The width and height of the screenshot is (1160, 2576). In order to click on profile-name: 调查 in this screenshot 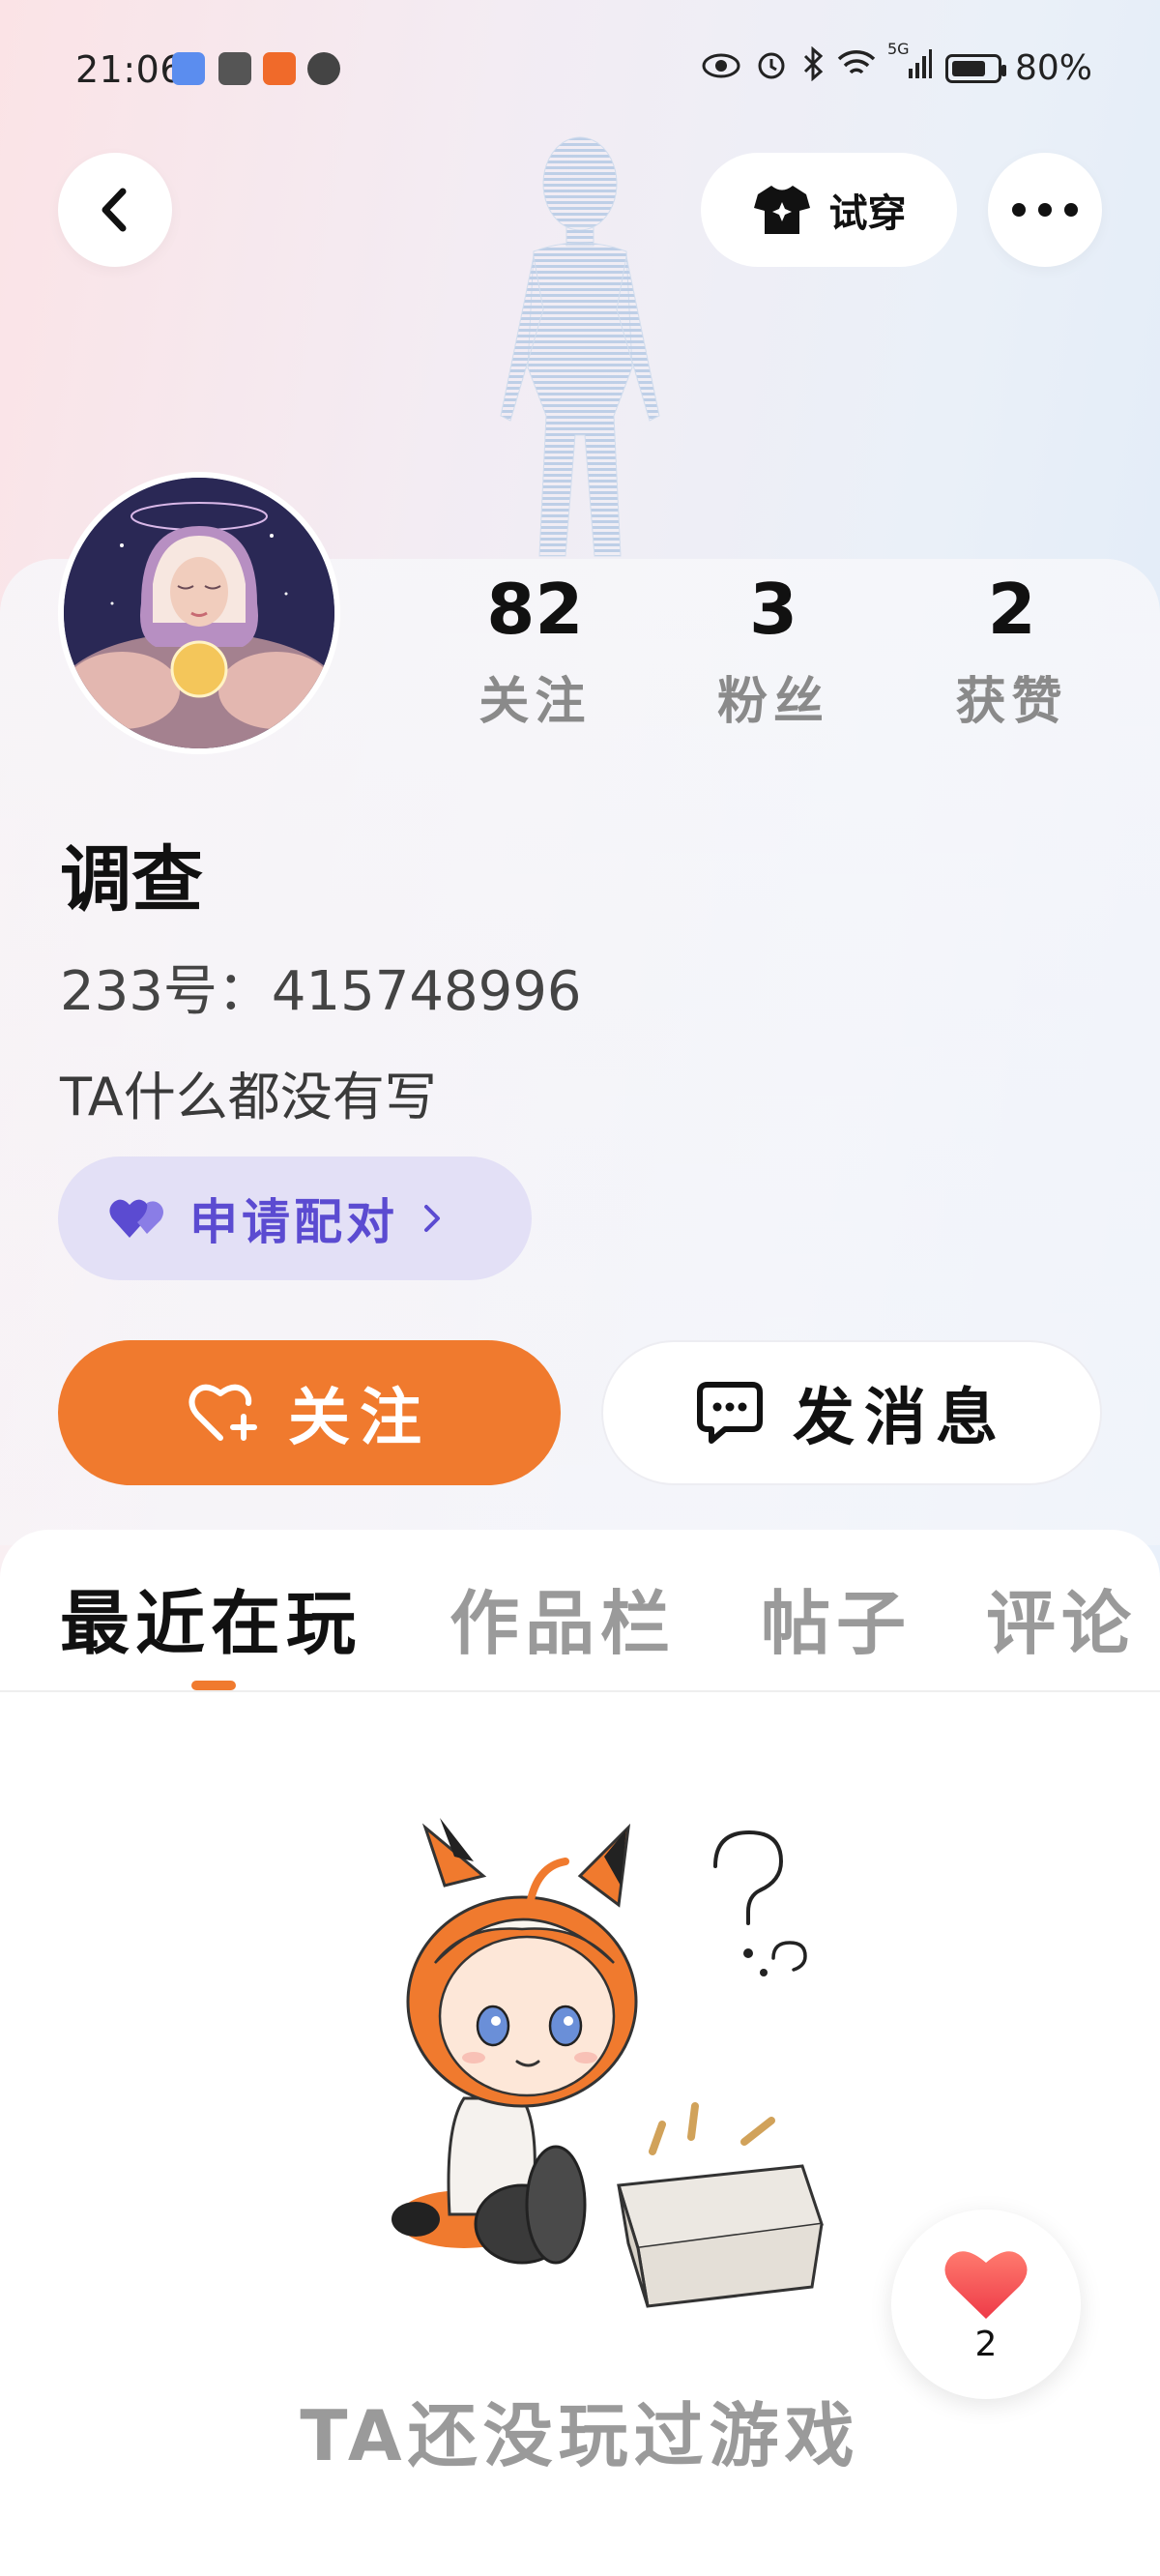, I will do `click(131, 880)`.